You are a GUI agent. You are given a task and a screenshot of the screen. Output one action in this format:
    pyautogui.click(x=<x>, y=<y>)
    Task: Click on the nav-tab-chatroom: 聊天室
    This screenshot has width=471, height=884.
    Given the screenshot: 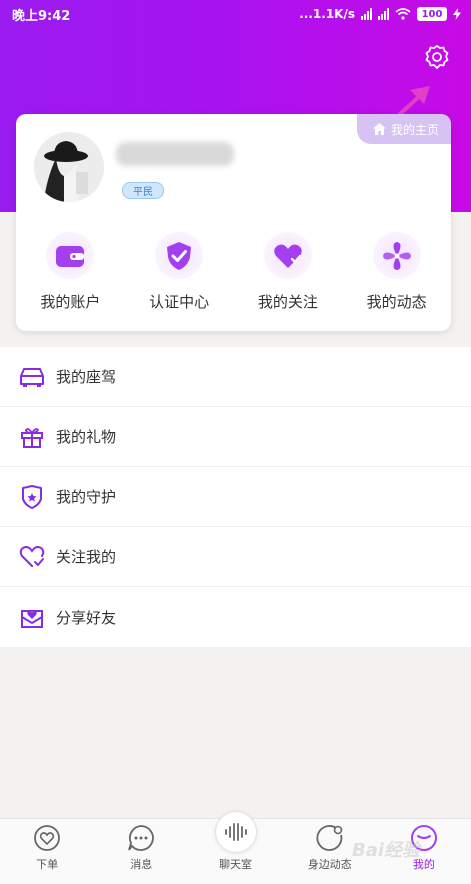 What is the action you would take?
    pyautogui.click(x=235, y=847)
    